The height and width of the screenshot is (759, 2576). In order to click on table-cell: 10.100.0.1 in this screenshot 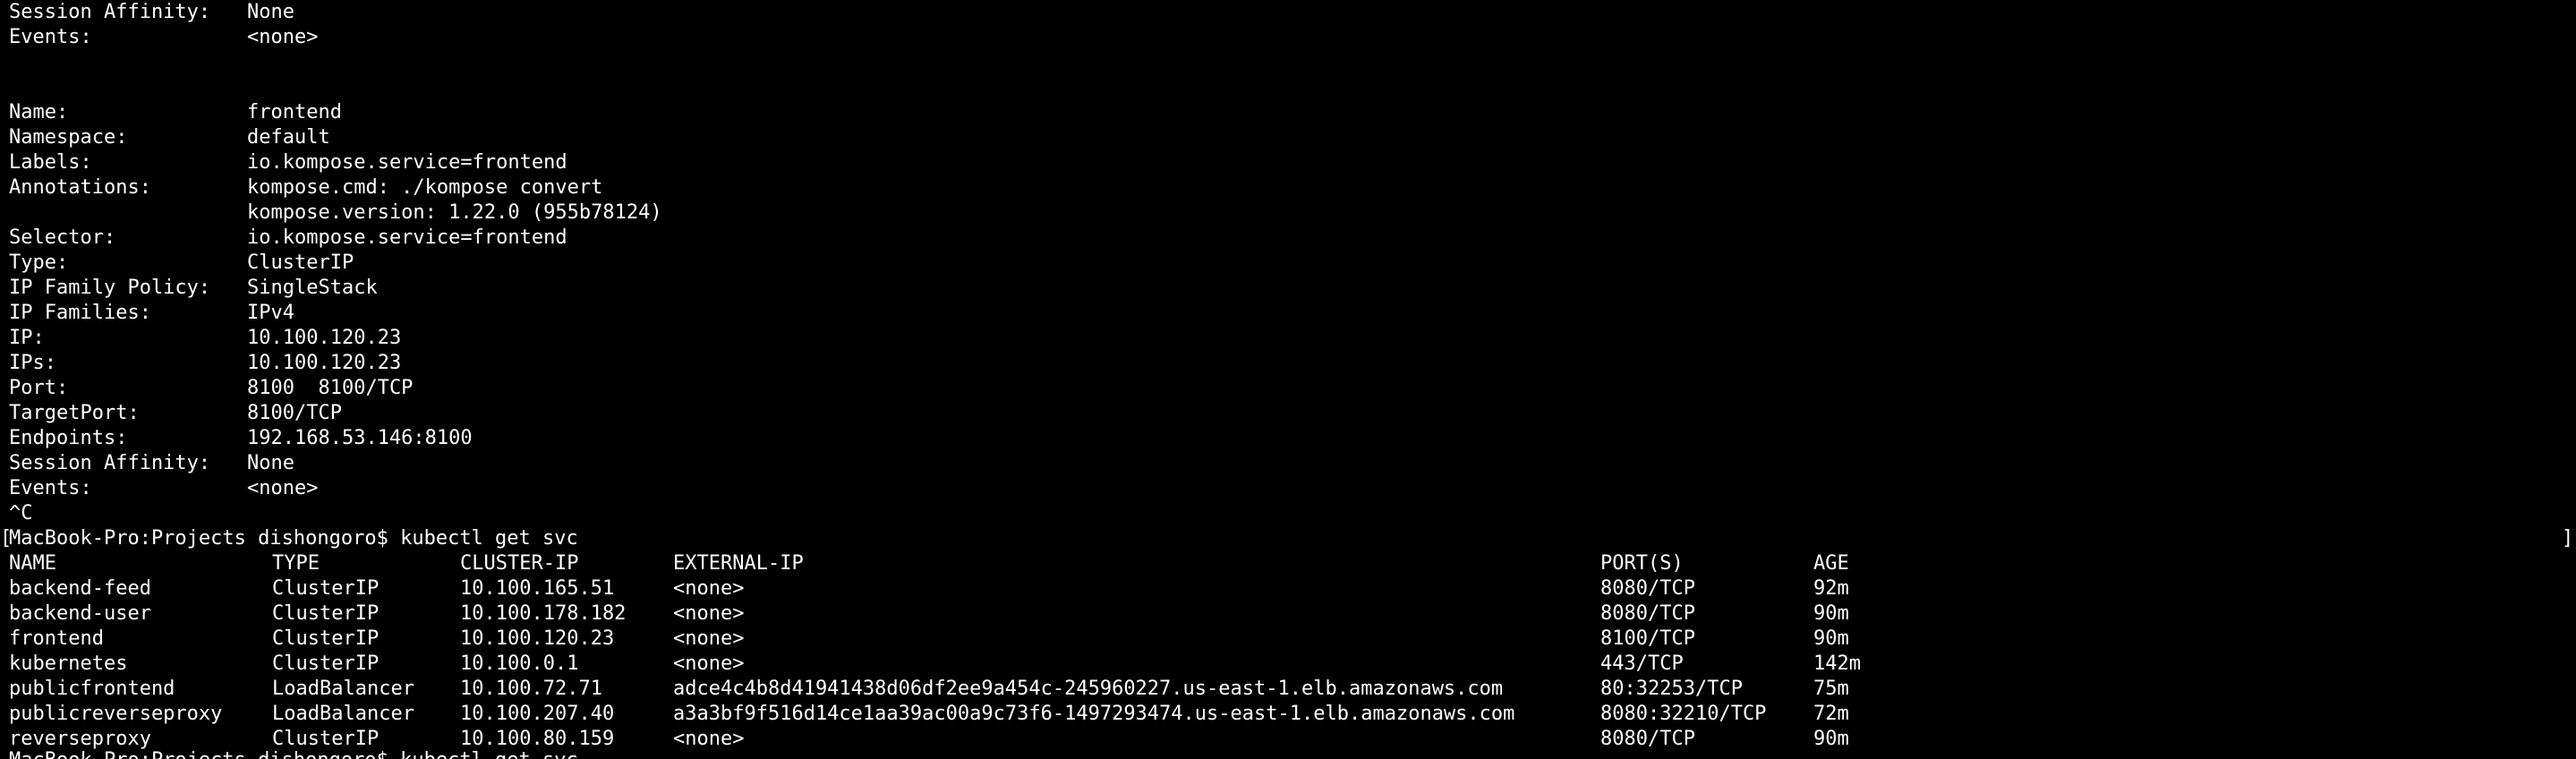, I will do `click(519, 663)`.